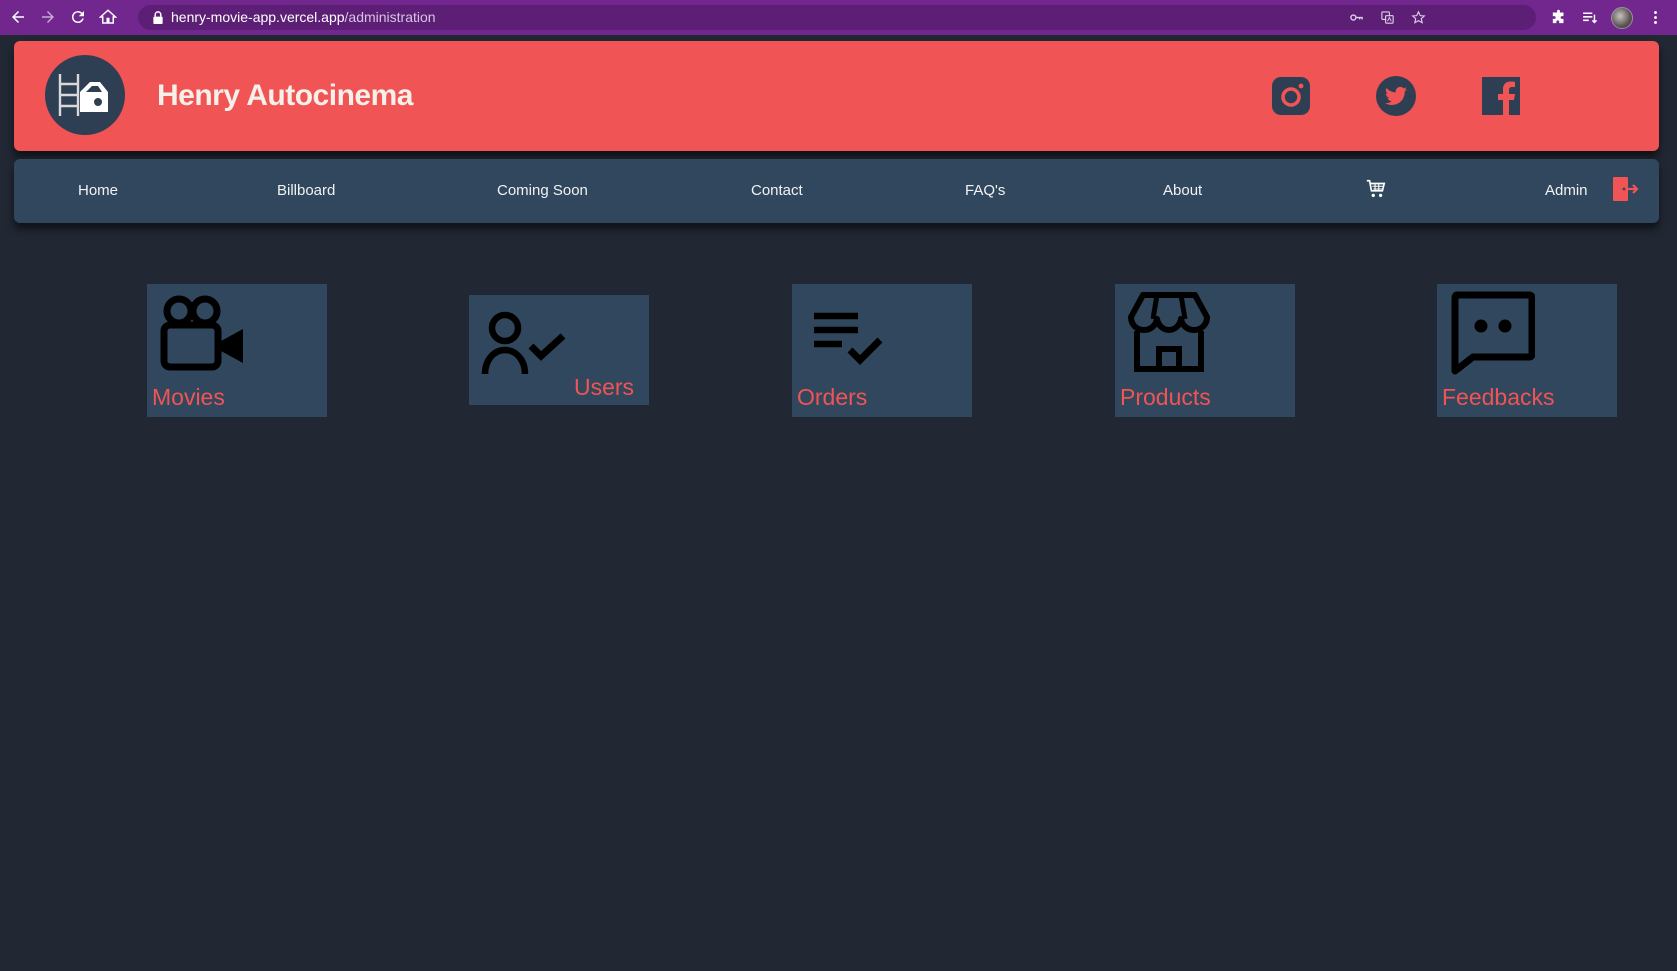  What do you see at coordinates (48, 17) in the screenshot?
I see `forward-arrow-icon` at bounding box center [48, 17].